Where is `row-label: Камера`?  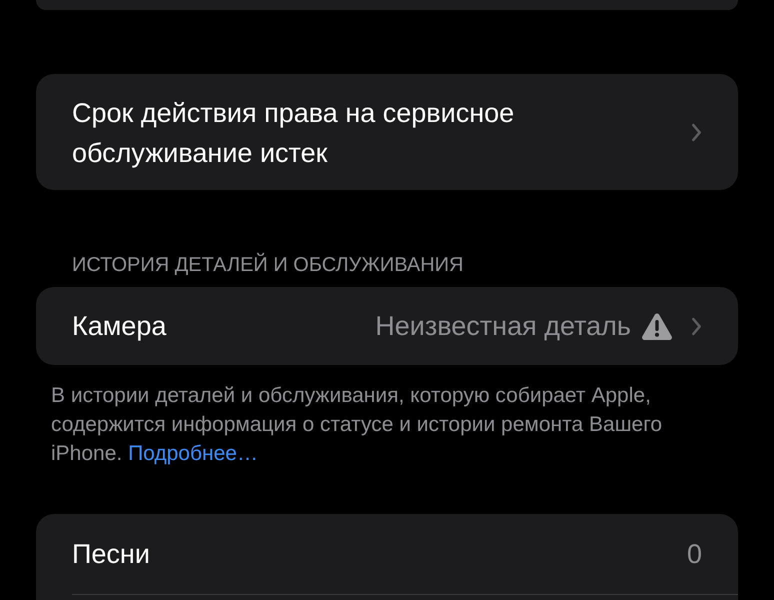 row-label: Камера is located at coordinates (120, 326).